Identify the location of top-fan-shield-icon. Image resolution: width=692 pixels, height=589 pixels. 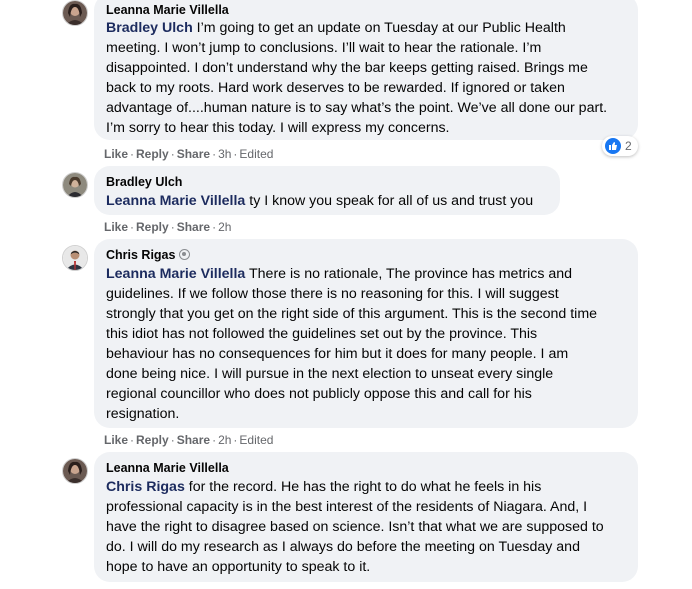
(185, 254).